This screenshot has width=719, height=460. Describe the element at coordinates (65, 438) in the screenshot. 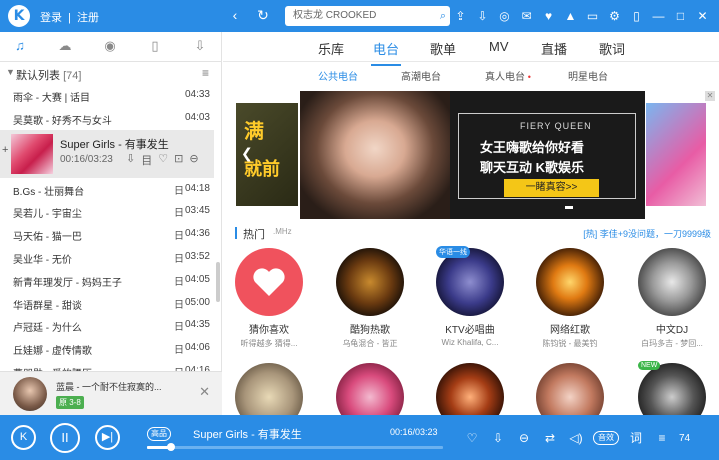

I see `pause-button: II` at that location.